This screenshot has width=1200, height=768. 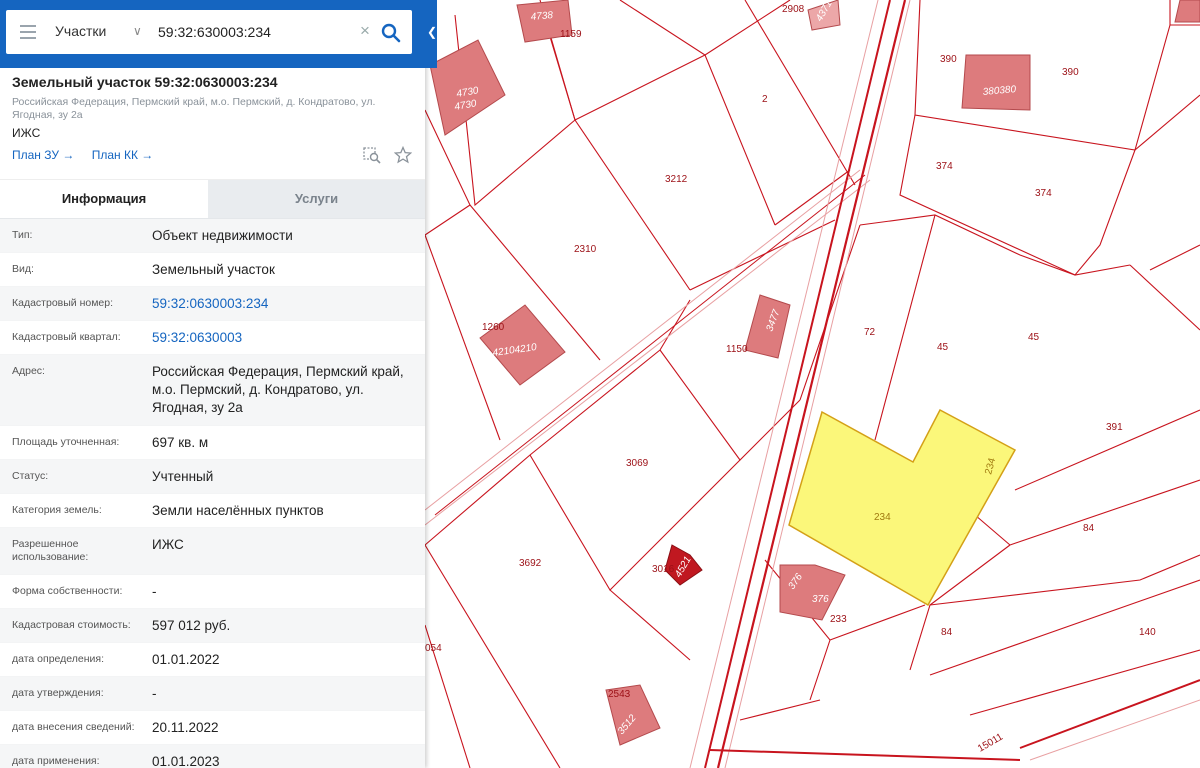 I want to click on parcel-label: 3692, so click(x=530, y=563).